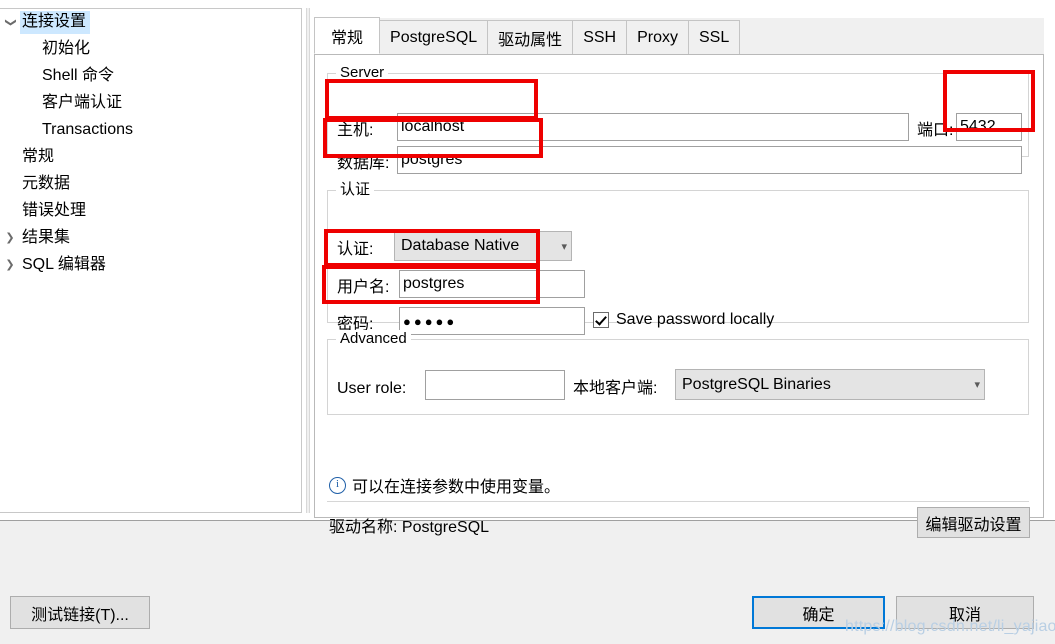  What do you see at coordinates (495, 385) in the screenshot?
I see `user-role-input` at bounding box center [495, 385].